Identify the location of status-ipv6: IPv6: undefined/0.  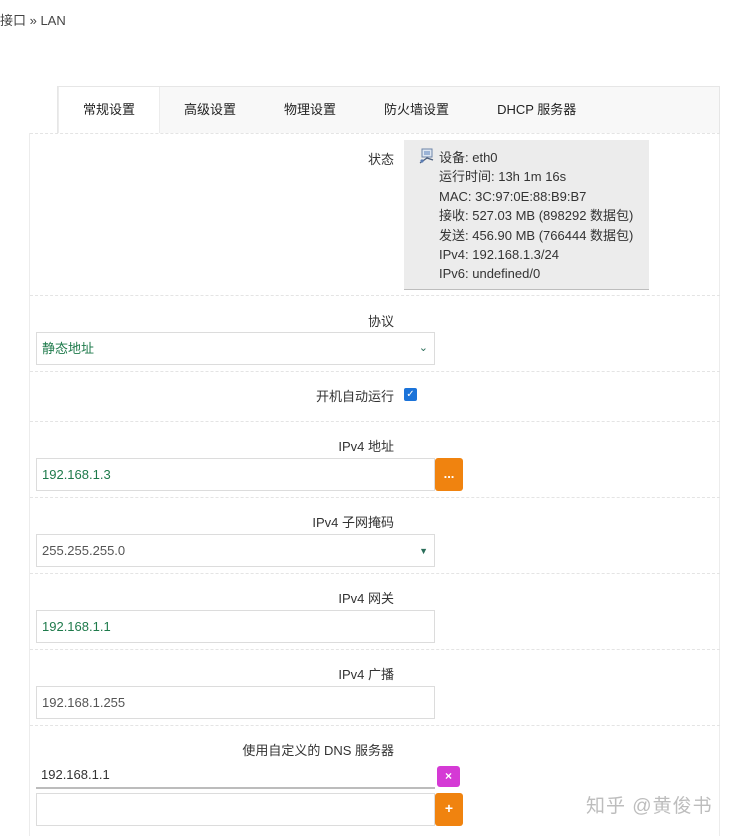
(490, 274).